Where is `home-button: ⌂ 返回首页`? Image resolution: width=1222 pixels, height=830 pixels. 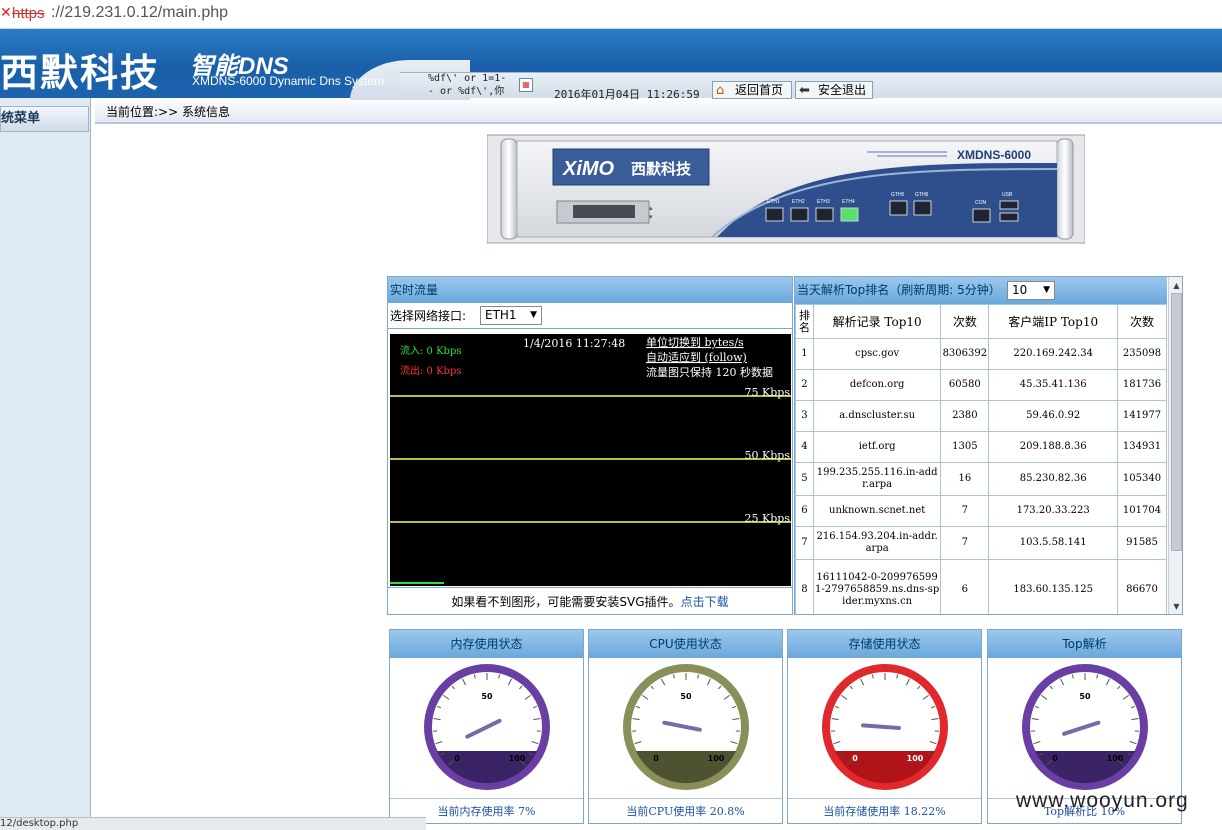
home-button: ⌂ 返回首页 is located at coordinates (752, 90).